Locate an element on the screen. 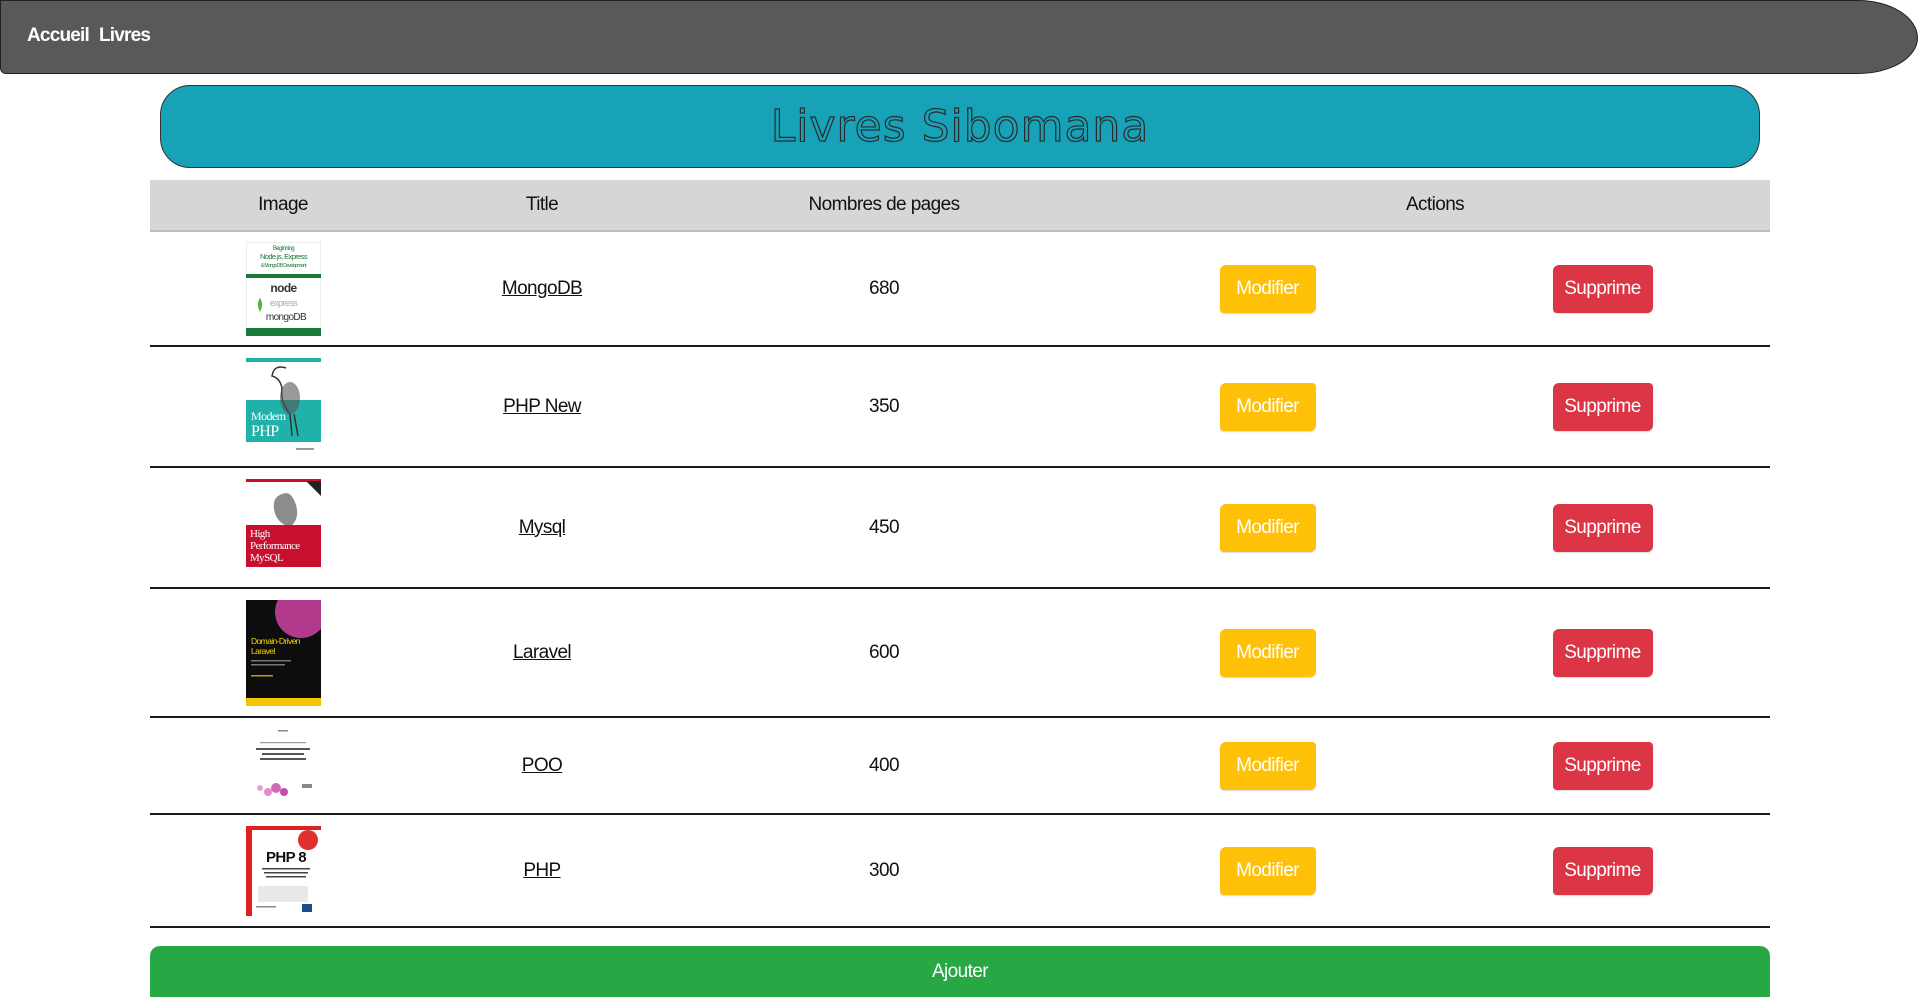 The width and height of the screenshot is (1920, 997). svg-text: Laravel is located at coordinates (263, 651).